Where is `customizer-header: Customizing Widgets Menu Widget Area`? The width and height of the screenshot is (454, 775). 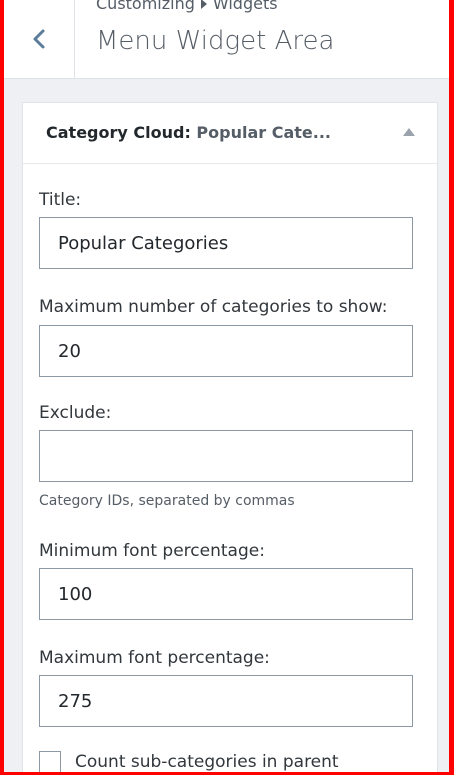 customizer-header: Customizing Widgets Menu Widget Area is located at coordinates (226, 39).